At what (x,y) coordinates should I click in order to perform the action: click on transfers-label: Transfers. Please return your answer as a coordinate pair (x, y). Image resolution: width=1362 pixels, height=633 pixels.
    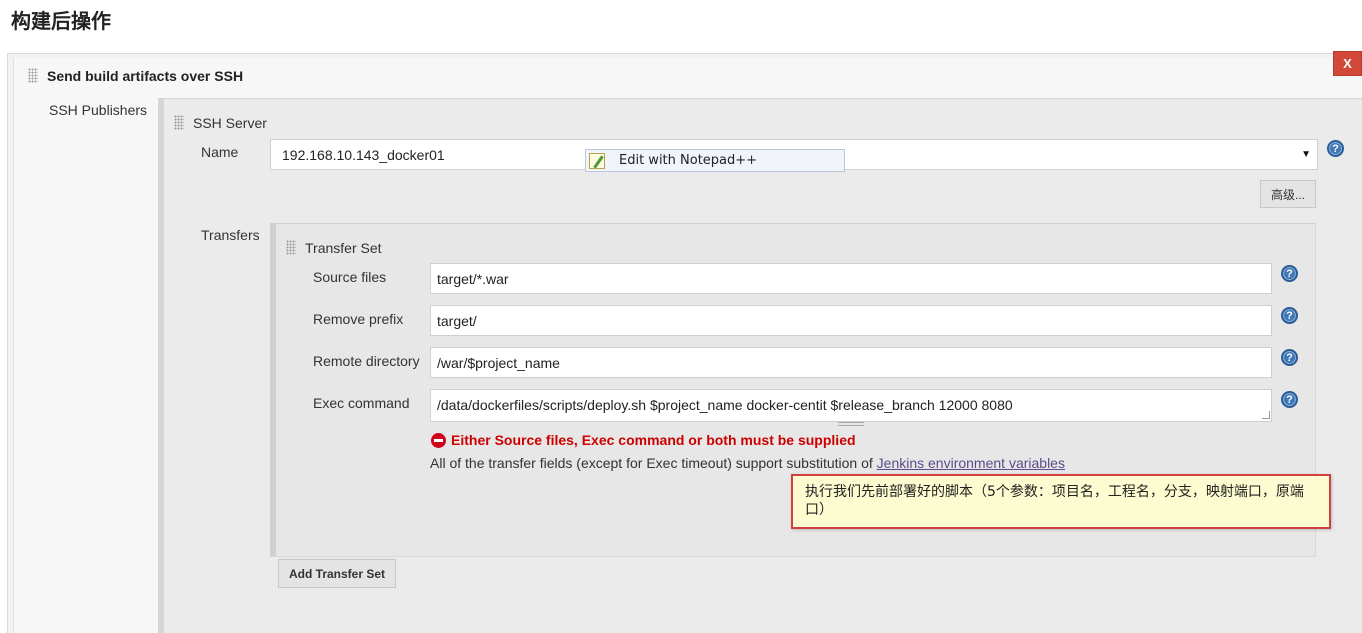
    Looking at the image, I should click on (230, 235).